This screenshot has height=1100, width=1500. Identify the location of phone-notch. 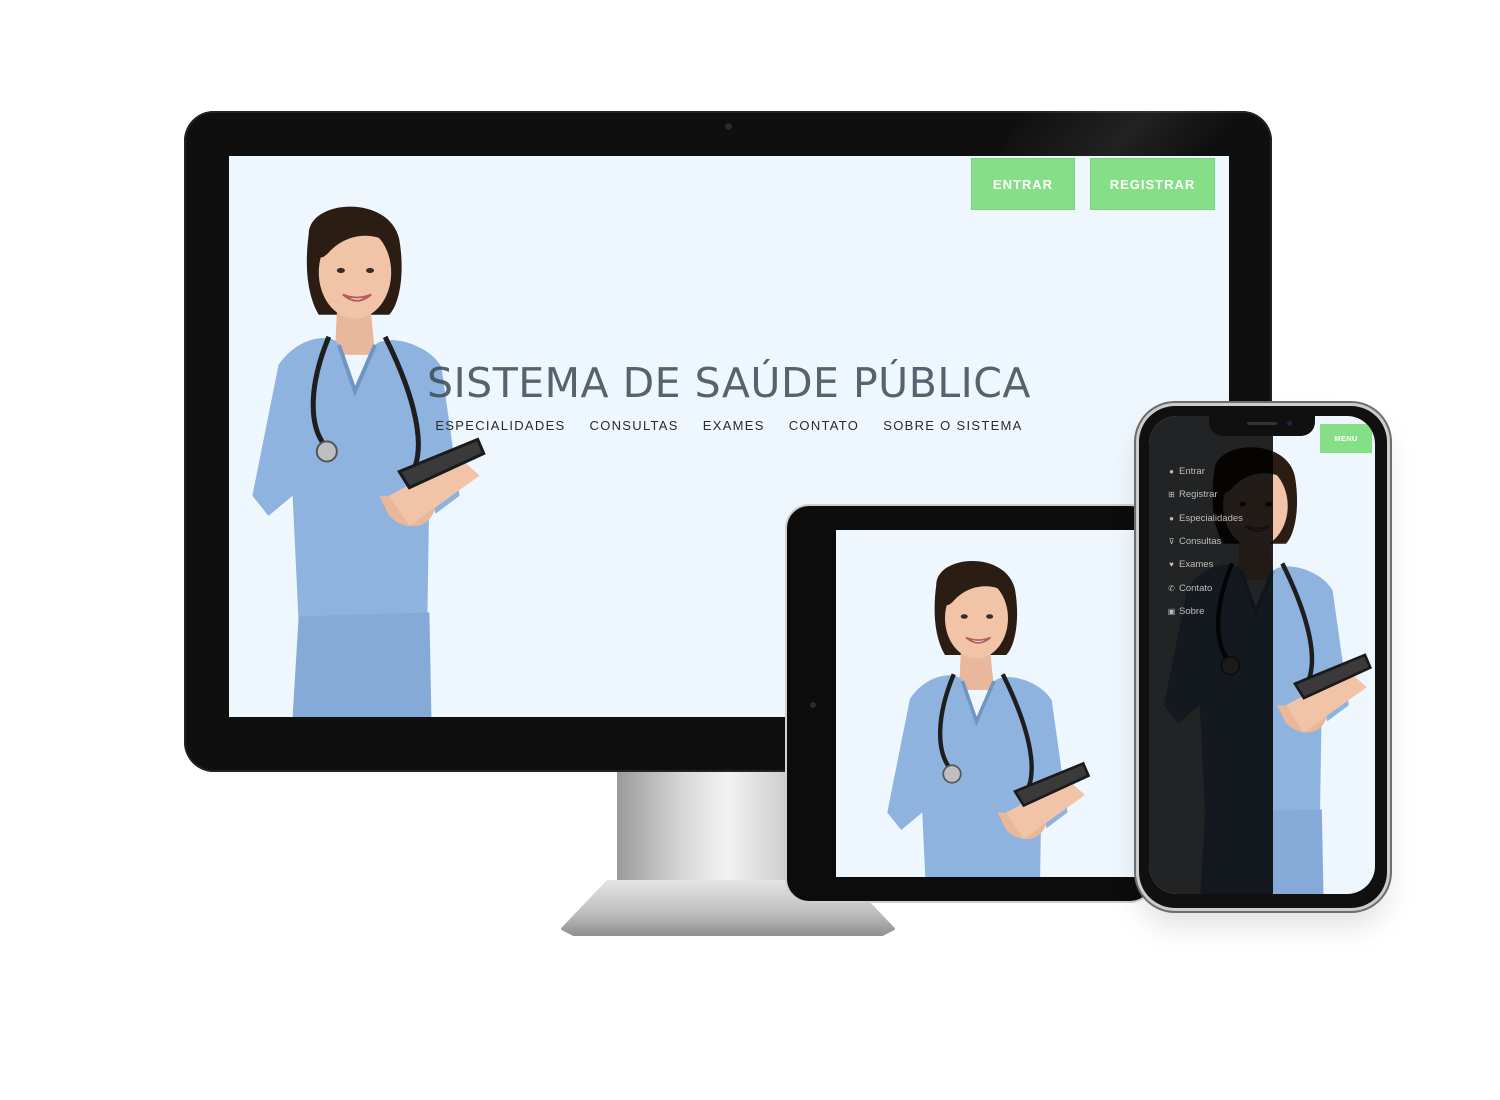
(1262, 426).